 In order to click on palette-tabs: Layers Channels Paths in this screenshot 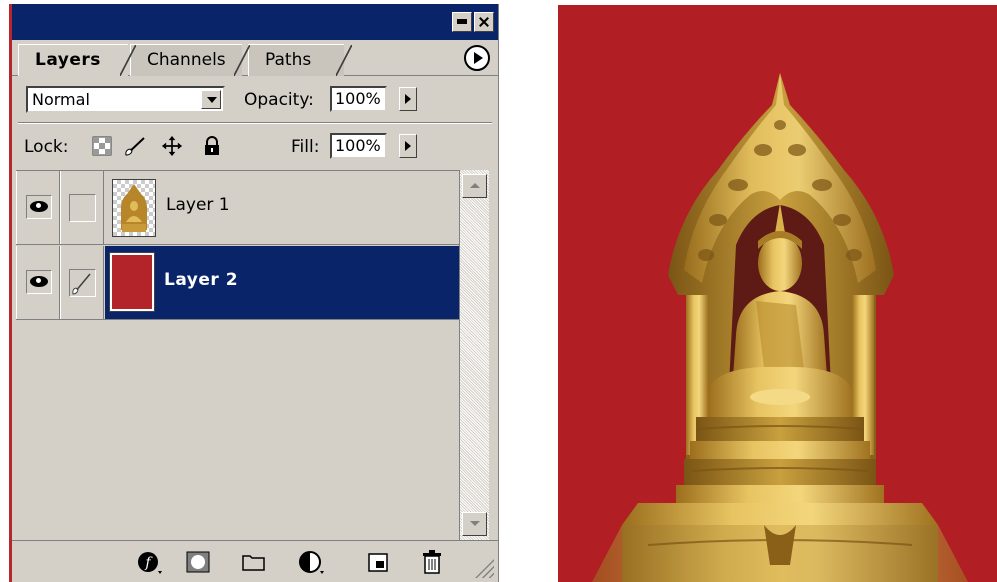, I will do `click(255, 58)`.